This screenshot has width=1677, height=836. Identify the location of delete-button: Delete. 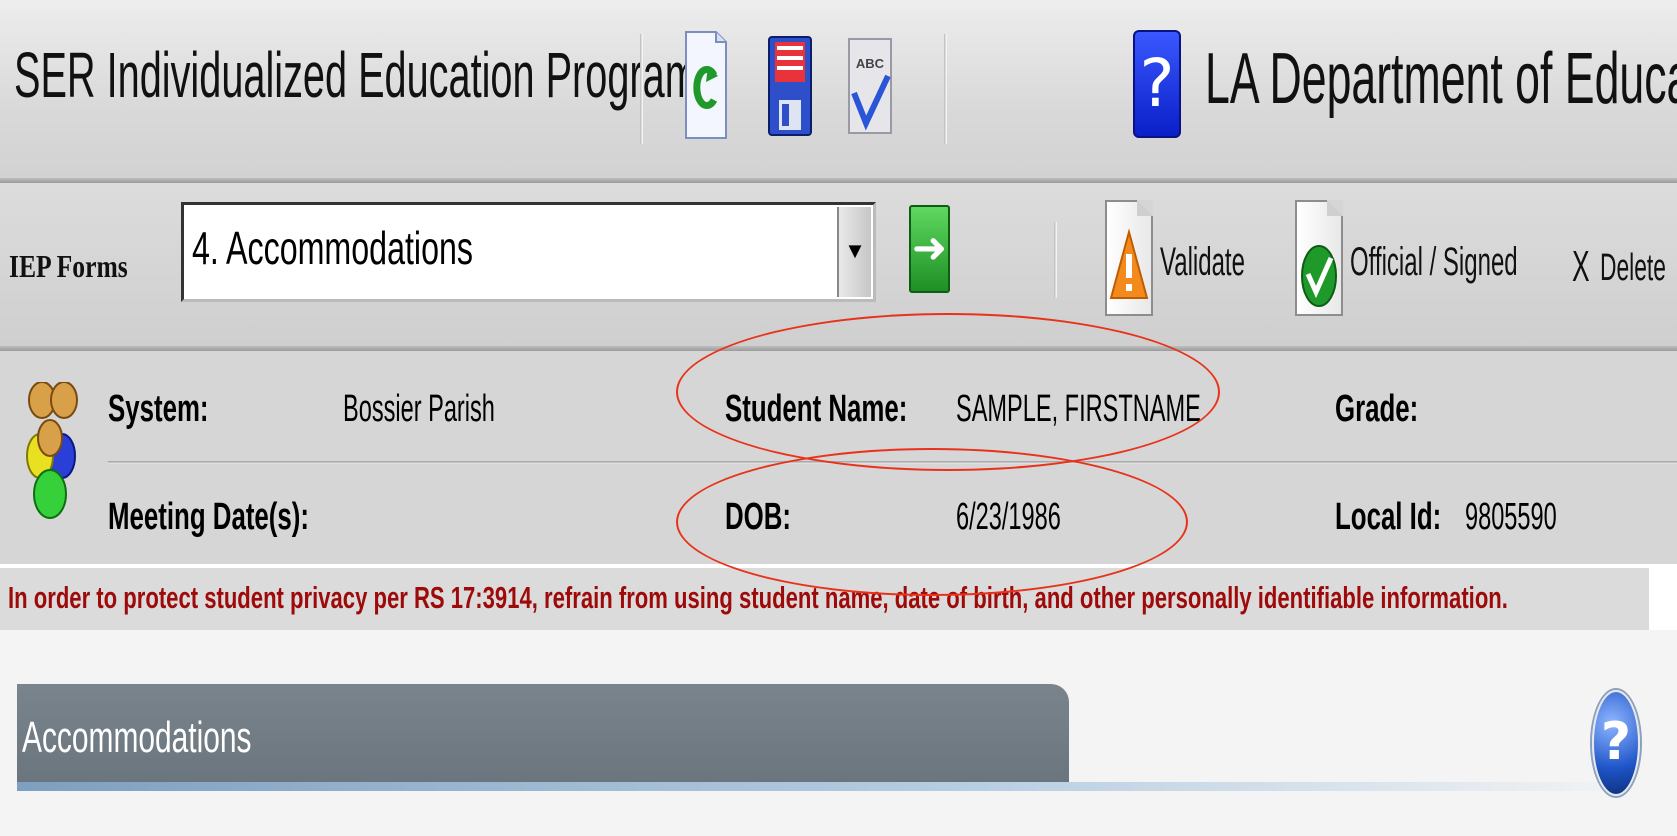
(1633, 268).